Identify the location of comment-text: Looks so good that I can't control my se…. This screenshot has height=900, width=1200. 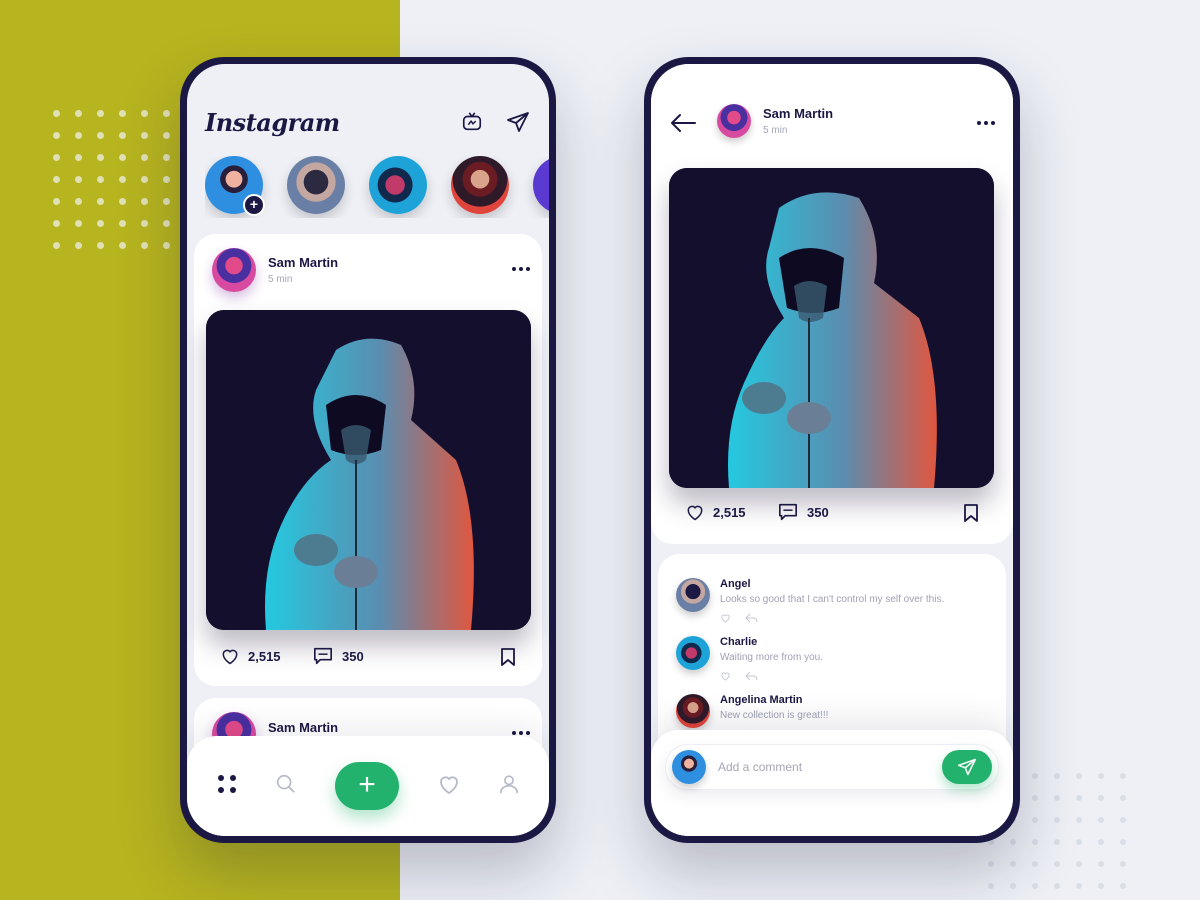
(832, 599).